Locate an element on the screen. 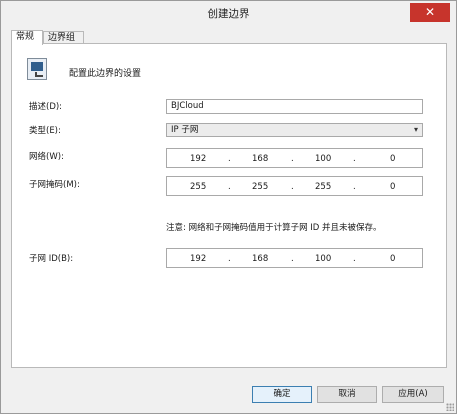  subnet-id-label: 子网 ID(B): is located at coordinates (51, 259).